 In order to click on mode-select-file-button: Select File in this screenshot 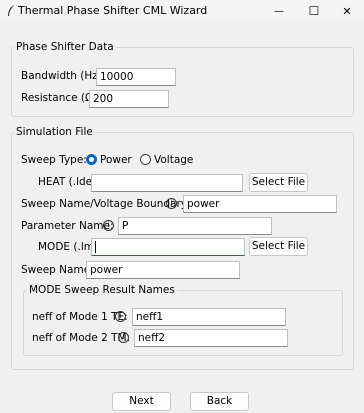, I will do `click(278, 246)`.